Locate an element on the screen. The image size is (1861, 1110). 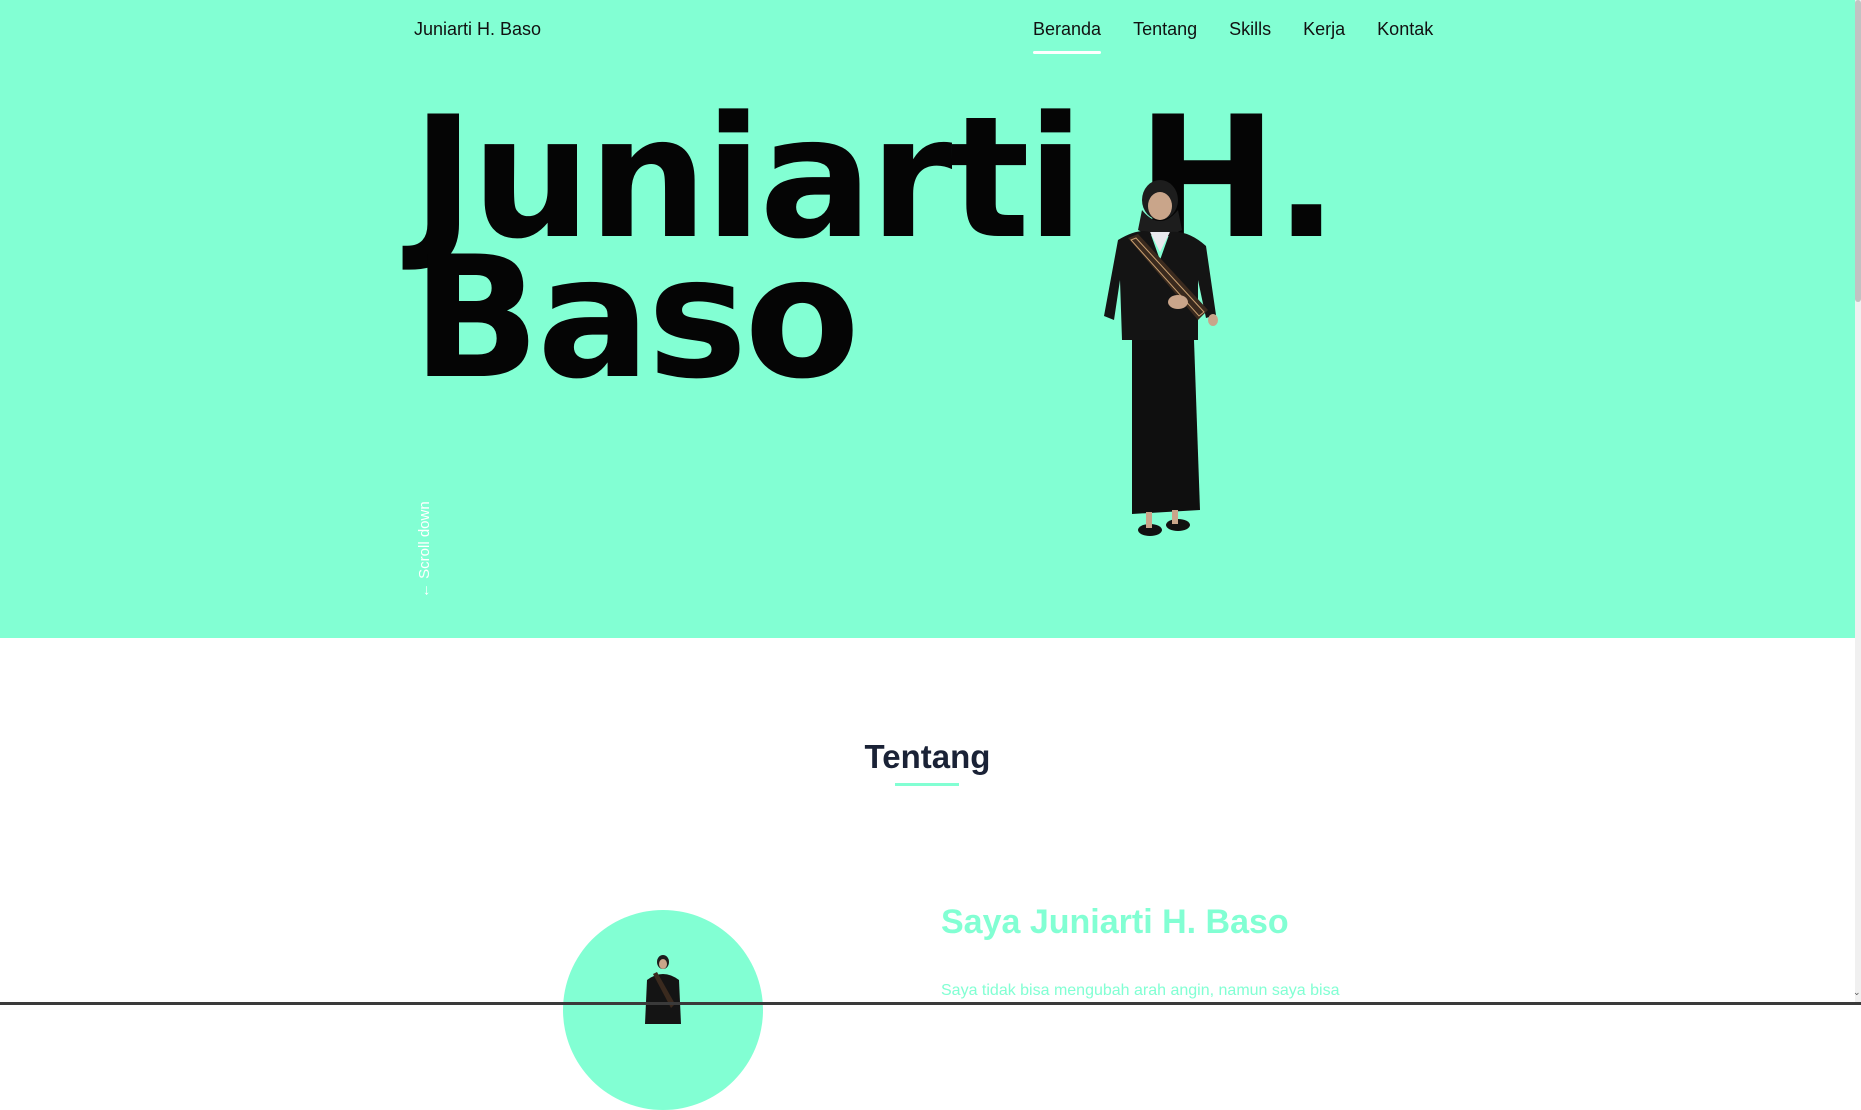
site-logo: Juniarti H. Baso is located at coordinates (477, 29).